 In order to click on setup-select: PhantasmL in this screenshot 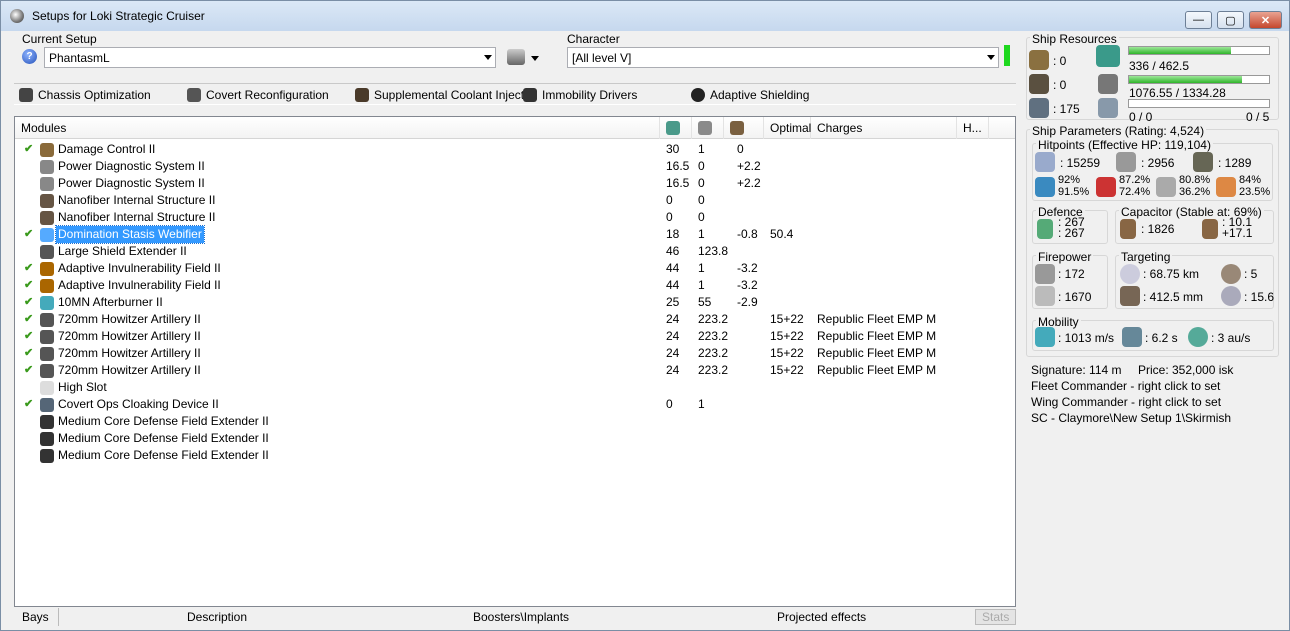, I will do `click(270, 57)`.